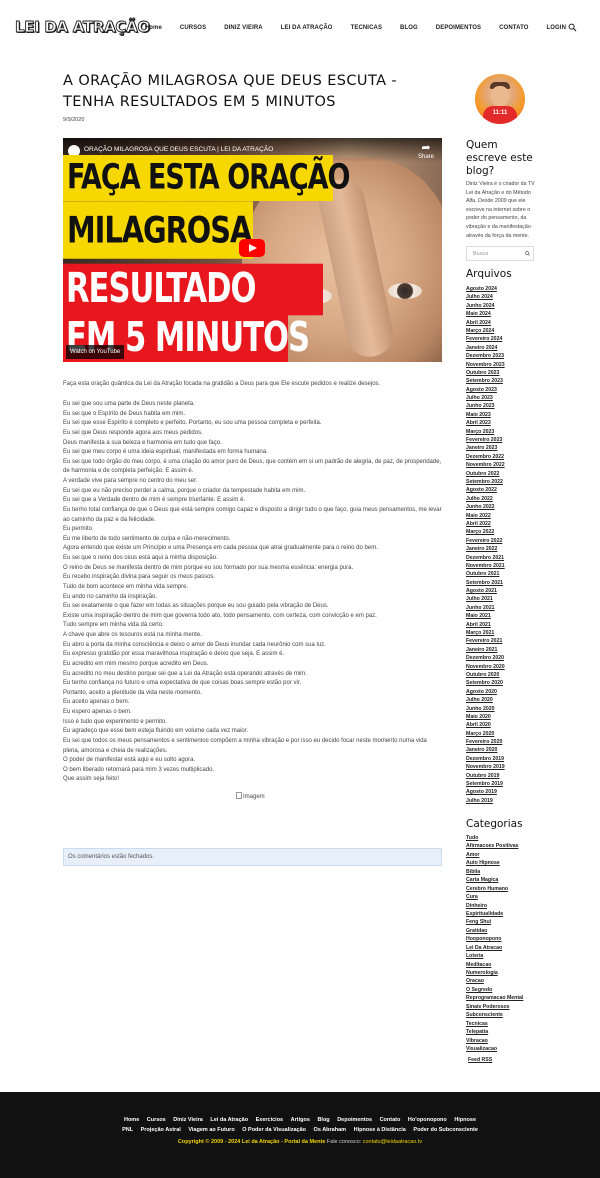 This screenshot has height=1178, width=600. What do you see at coordinates (494, 1049) in the screenshot?
I see `category-link: Visualizacao` at bounding box center [494, 1049].